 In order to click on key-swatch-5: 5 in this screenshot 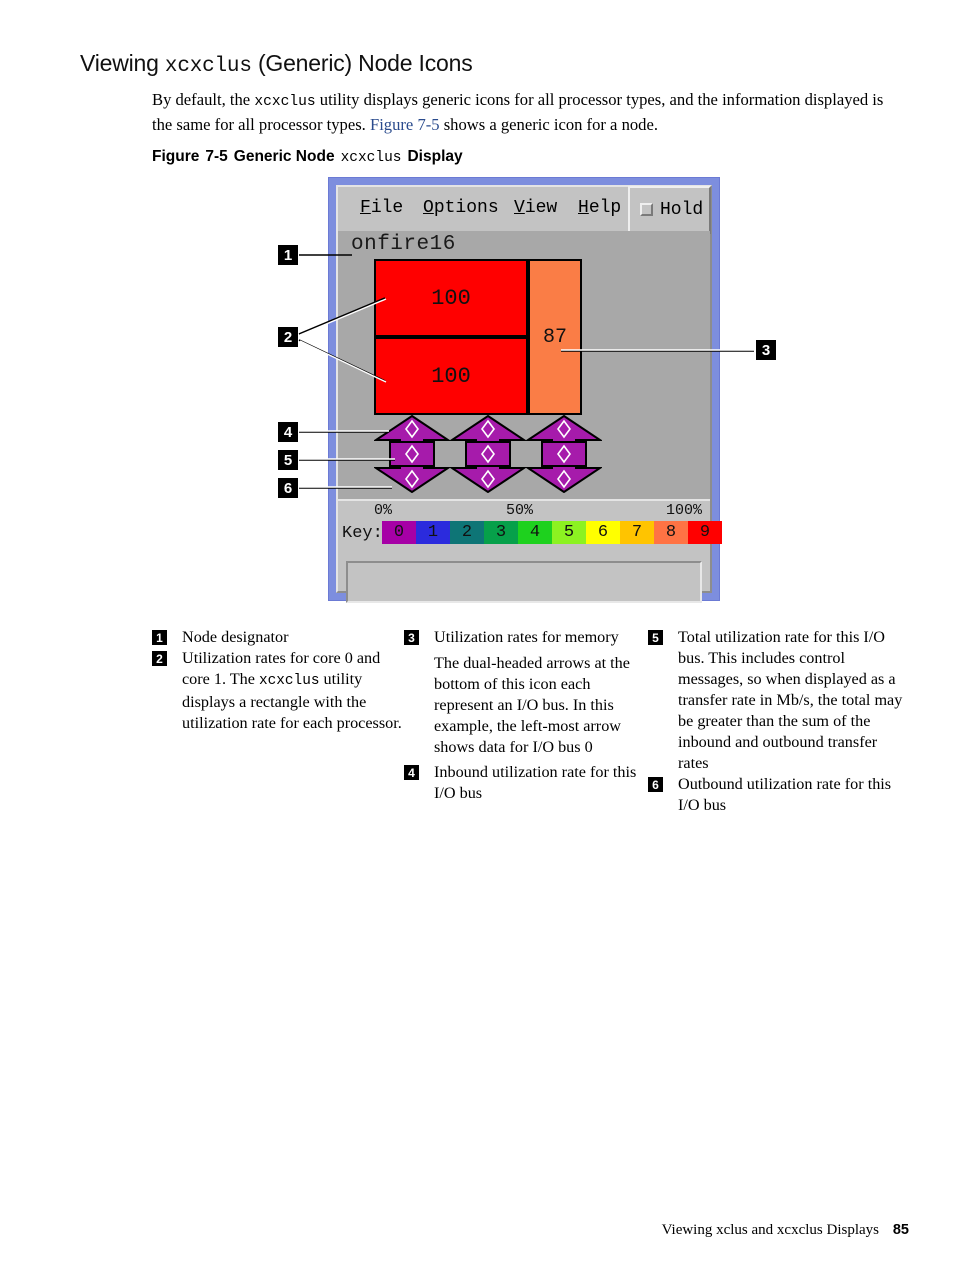, I will do `click(569, 532)`.